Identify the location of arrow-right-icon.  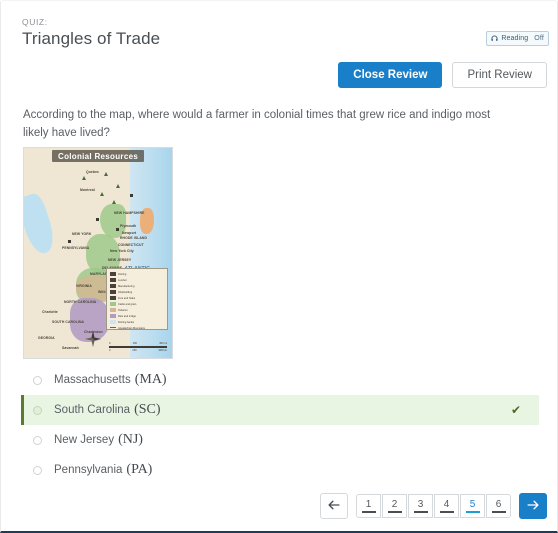
(533, 506).